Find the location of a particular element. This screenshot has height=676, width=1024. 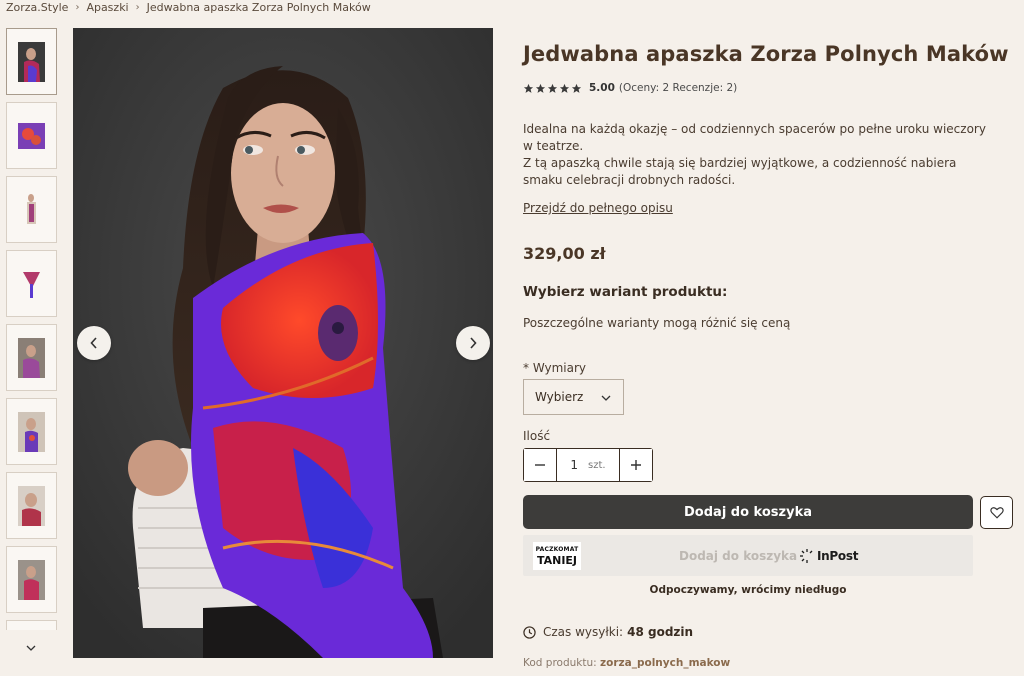

rating-details: (Oceny: 2 Recenzje: 2) is located at coordinates (678, 88).